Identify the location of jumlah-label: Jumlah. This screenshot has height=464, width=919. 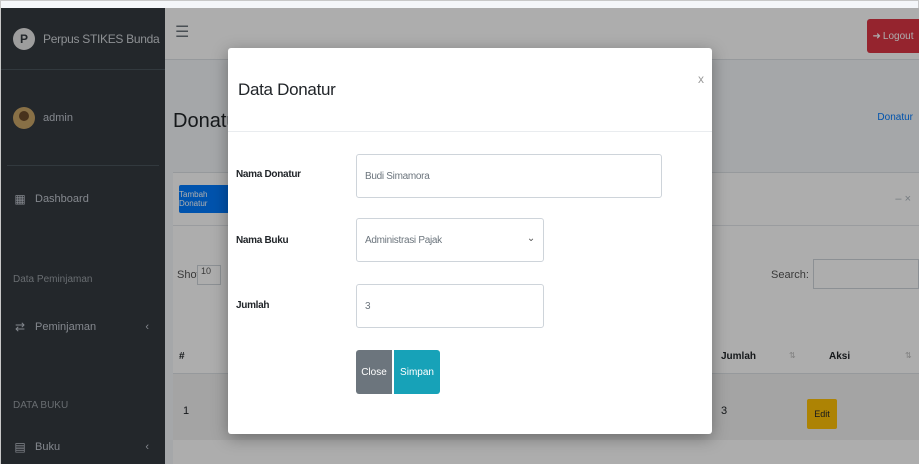
(253, 305).